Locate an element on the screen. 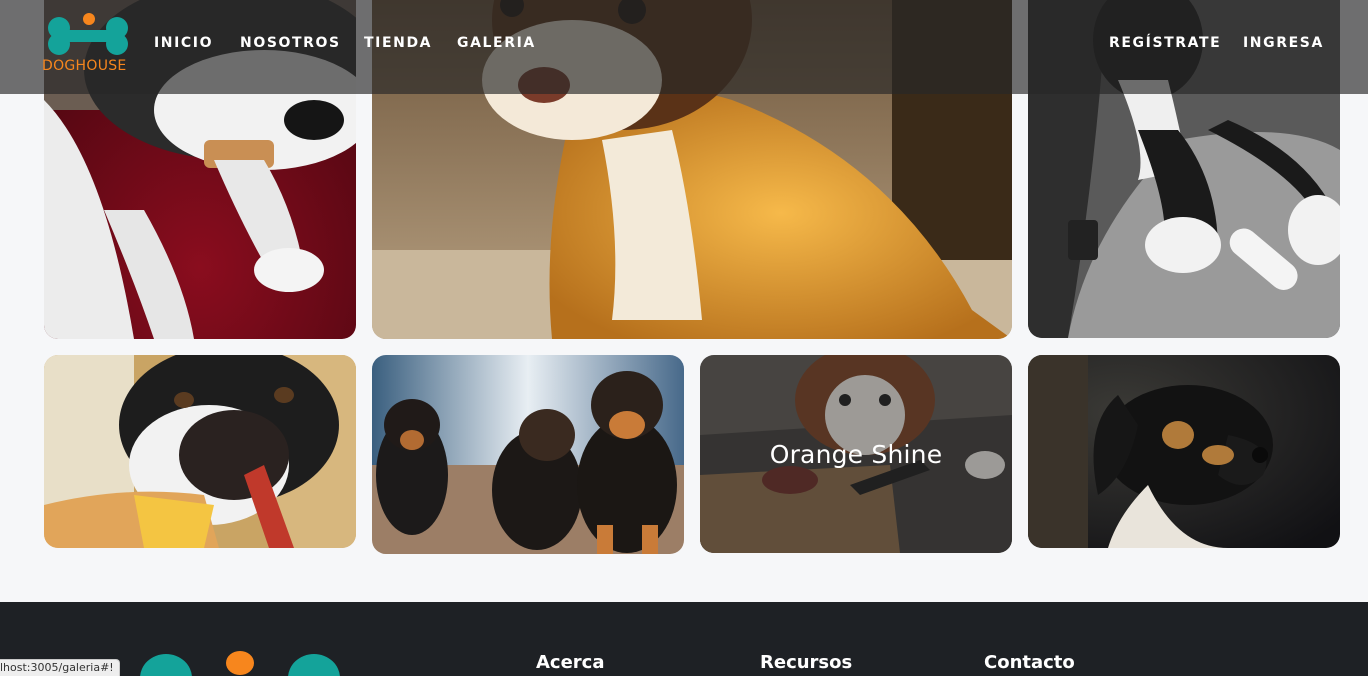  gallery-photo-nose is located at coordinates (200, 451).